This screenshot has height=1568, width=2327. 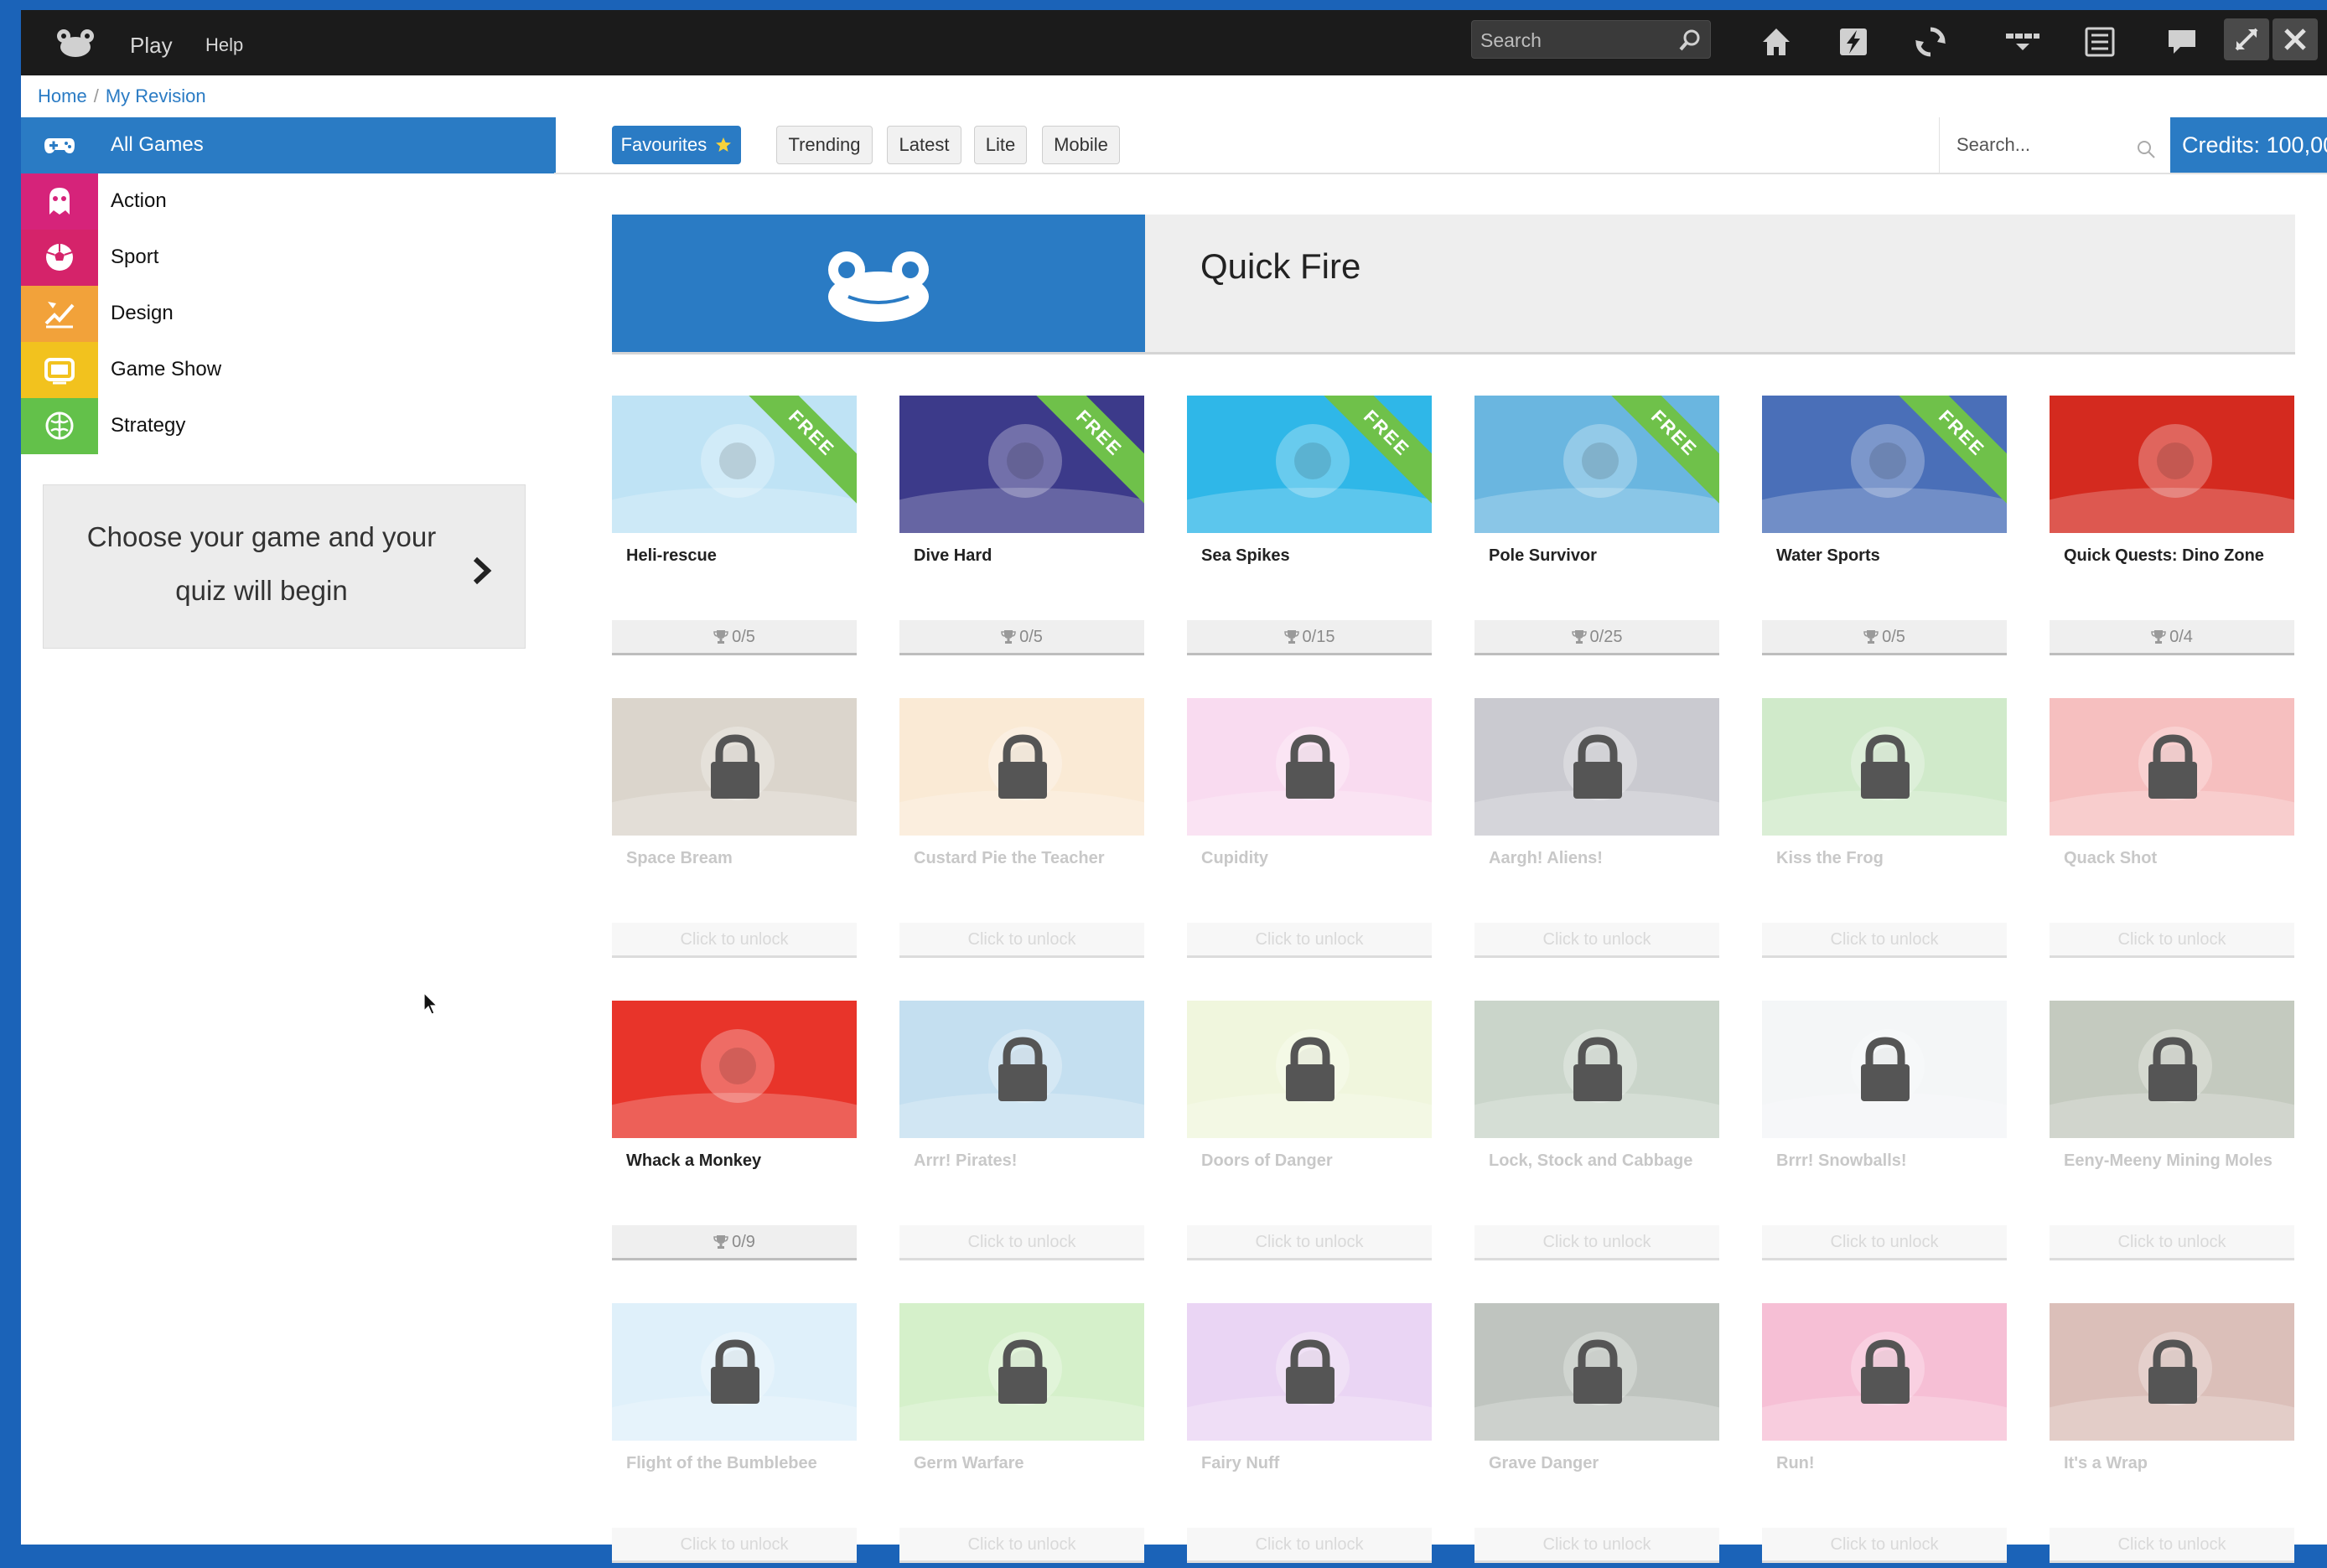 I want to click on breadcrumb-my-revision: My Revision, so click(x=156, y=95).